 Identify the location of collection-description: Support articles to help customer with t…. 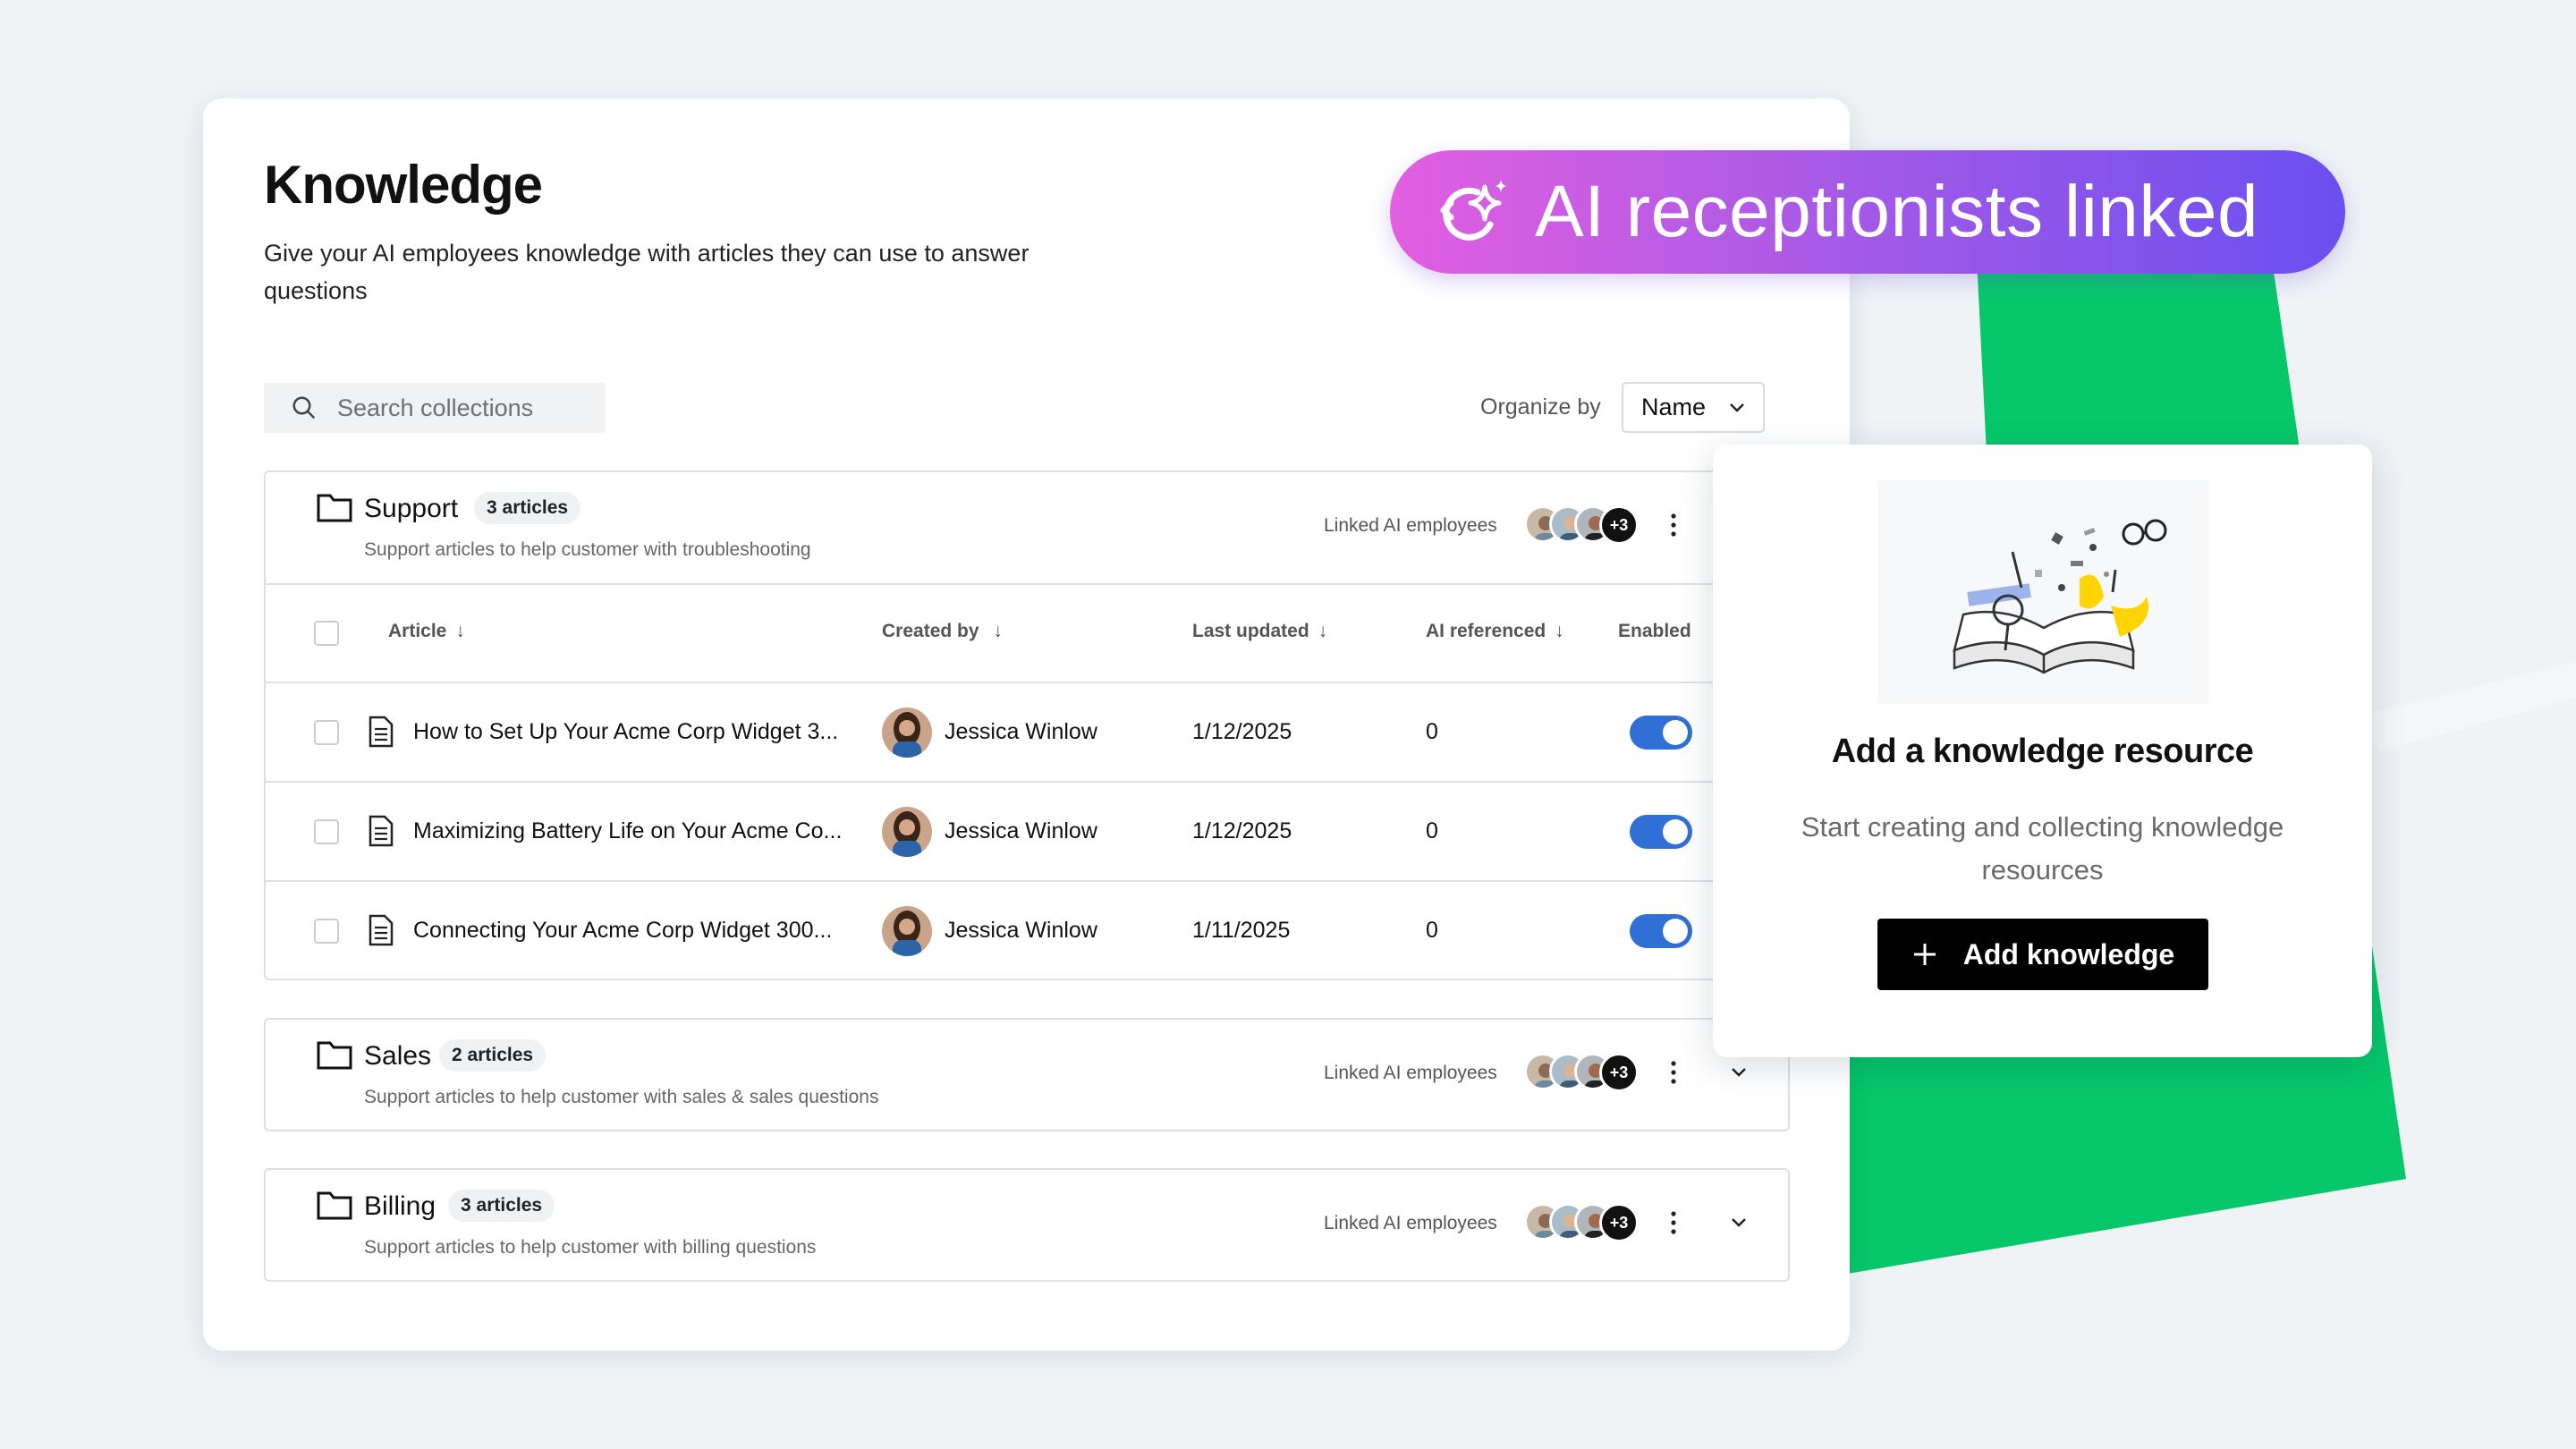
(587, 549).